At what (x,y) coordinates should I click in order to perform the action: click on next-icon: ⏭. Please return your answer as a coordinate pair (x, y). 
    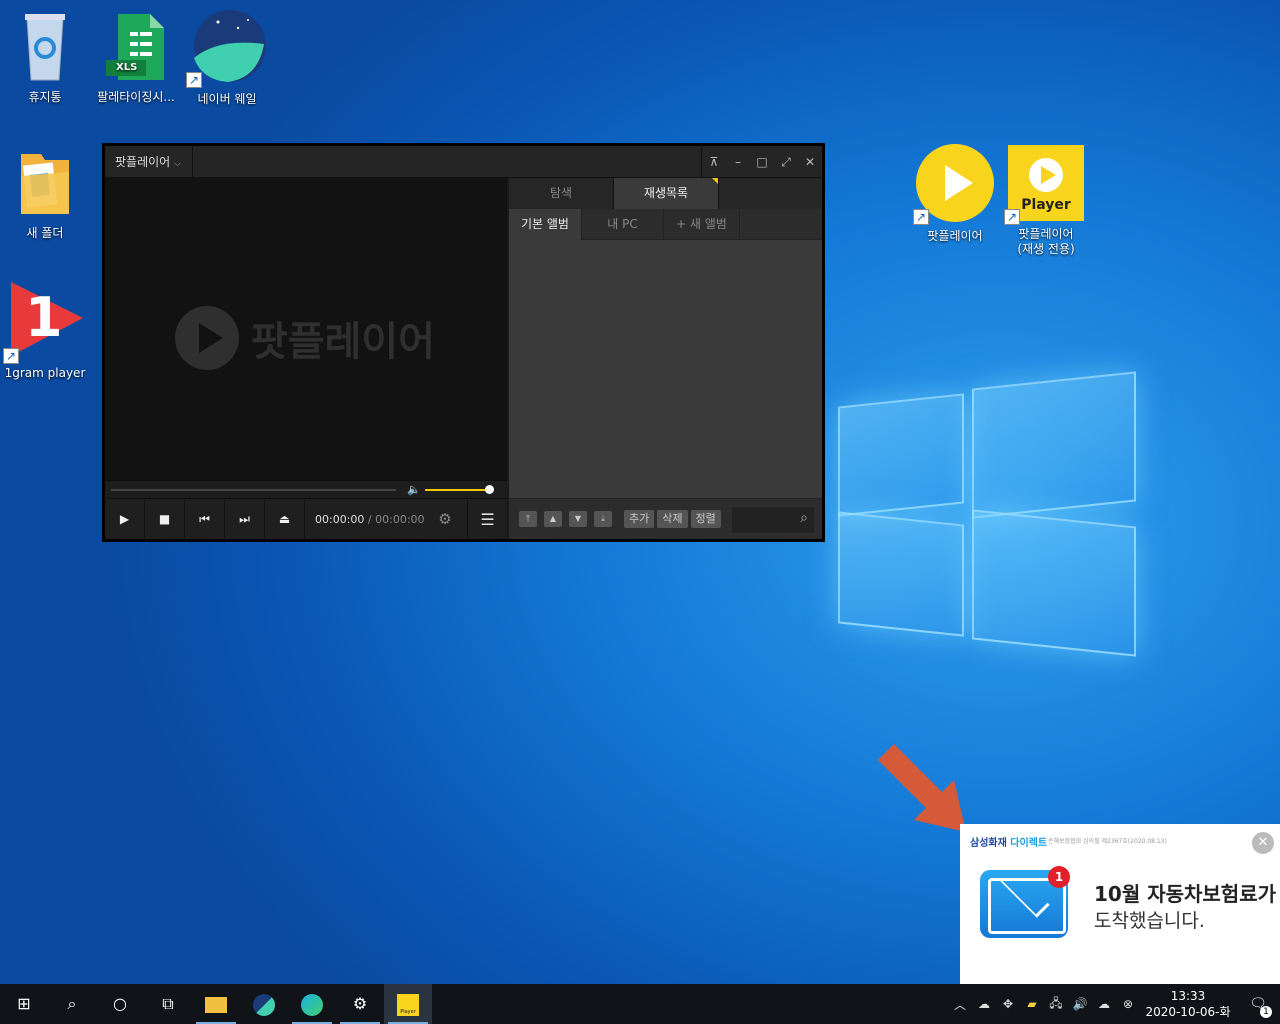
    Looking at the image, I should click on (245, 519).